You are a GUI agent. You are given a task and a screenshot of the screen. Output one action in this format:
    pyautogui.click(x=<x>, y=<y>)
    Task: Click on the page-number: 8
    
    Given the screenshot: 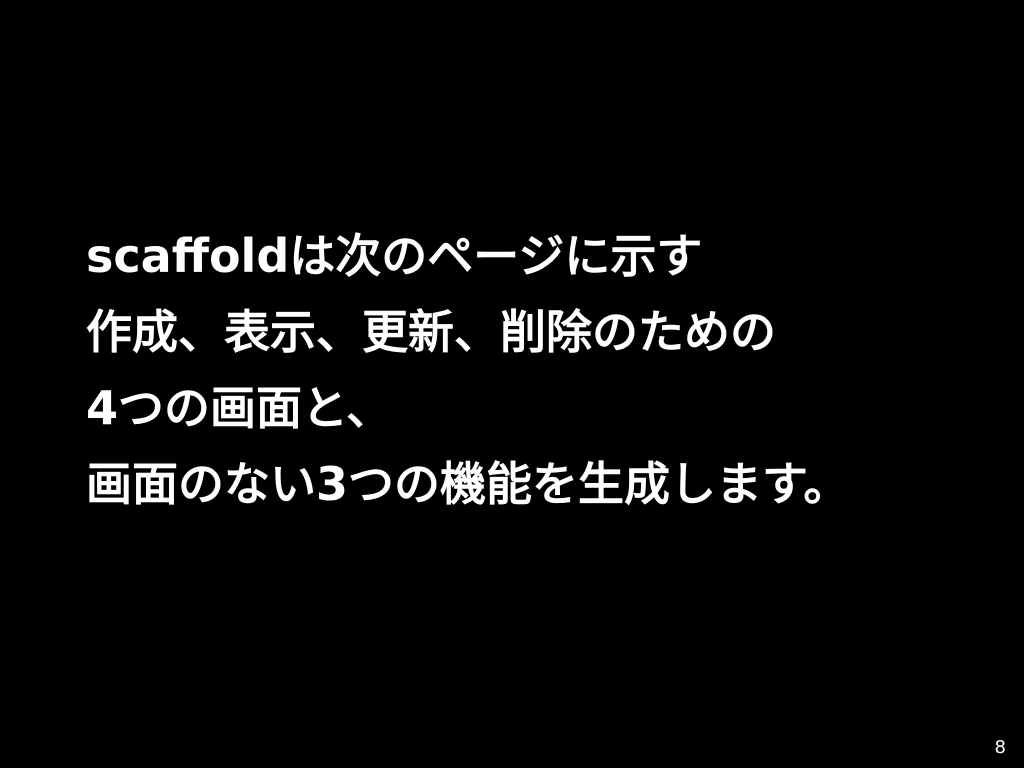 What is the action you would take?
    pyautogui.click(x=1000, y=747)
    